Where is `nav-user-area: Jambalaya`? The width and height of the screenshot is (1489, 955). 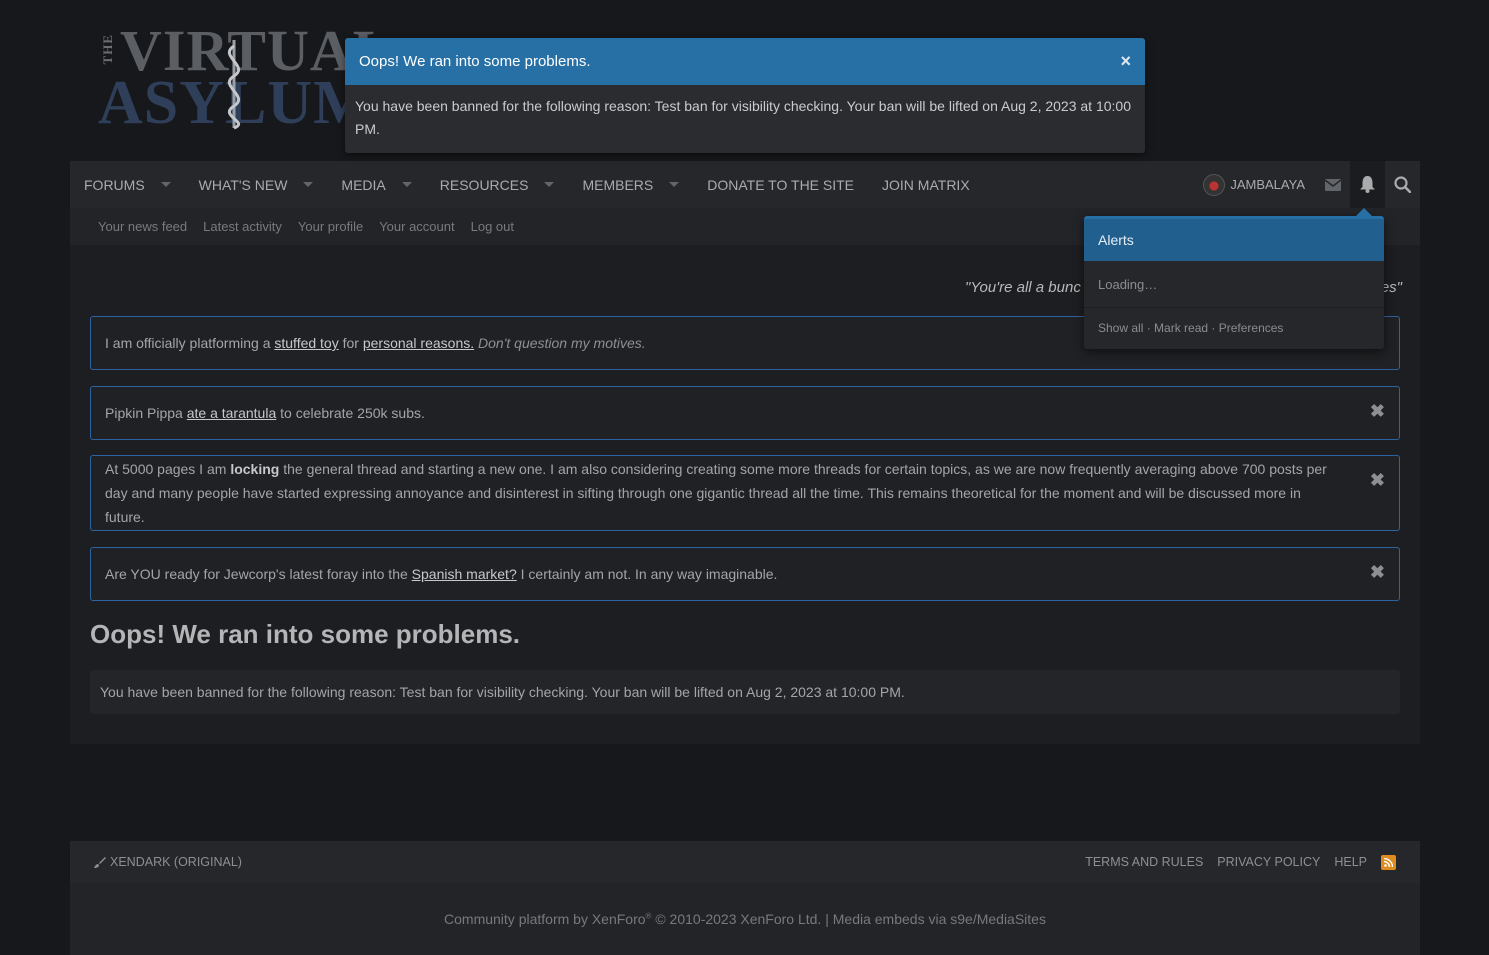
nav-user-area: Jambalaya is located at coordinates (1306, 184).